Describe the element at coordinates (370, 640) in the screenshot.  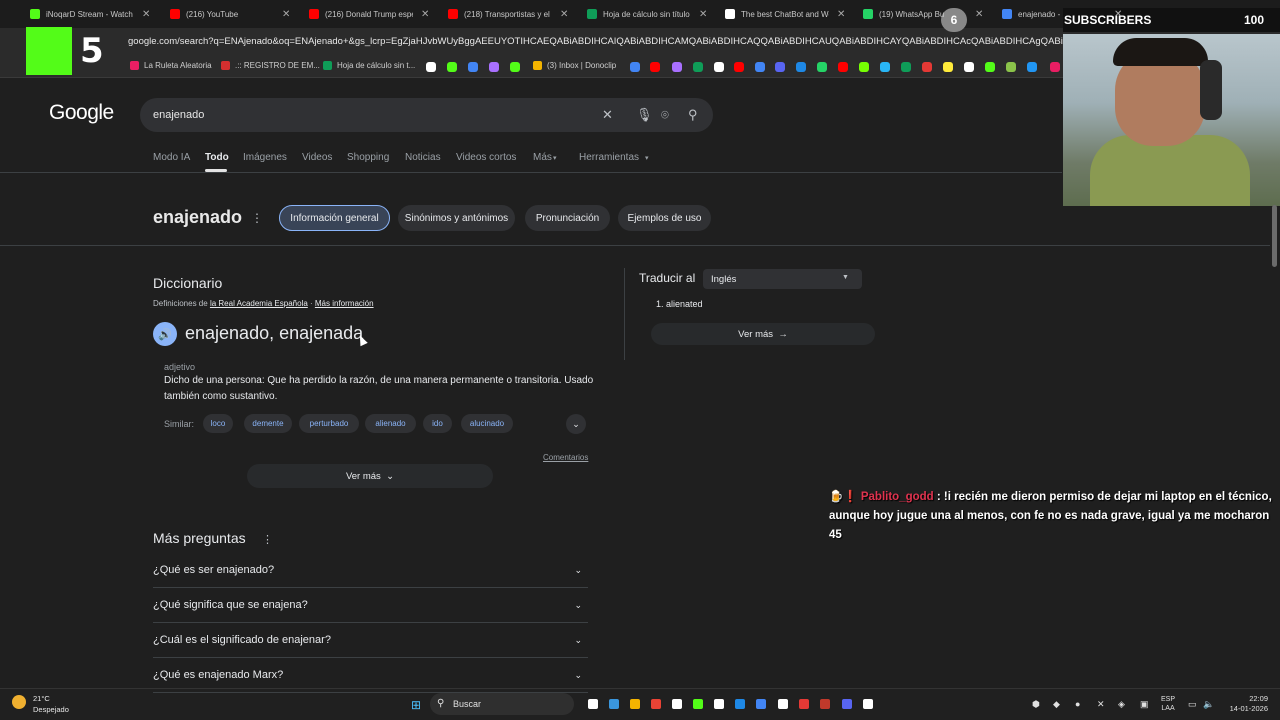
I see `question-row: ¿Cuál es el significado de enajenar? ⌄` at that location.